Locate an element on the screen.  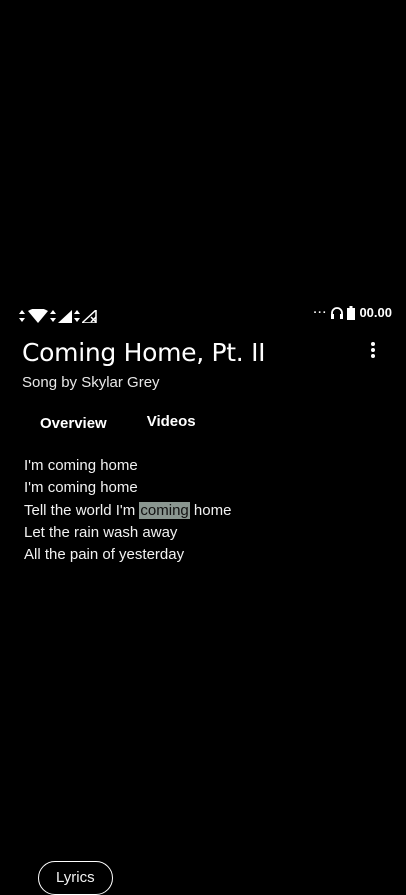
lyric-highlighted-word: coming is located at coordinates (164, 510).